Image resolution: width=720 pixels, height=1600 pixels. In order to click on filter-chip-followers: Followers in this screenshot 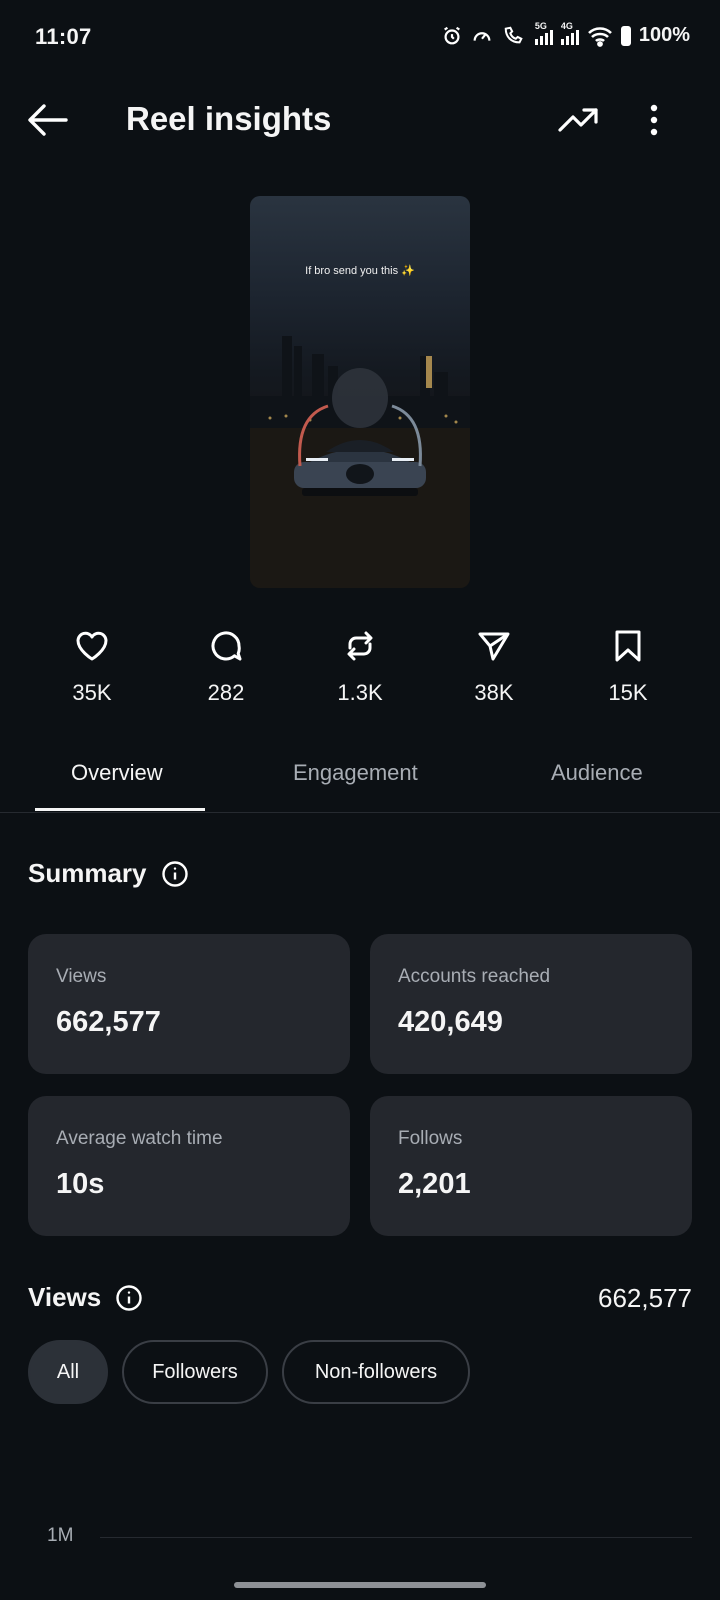, I will do `click(195, 1372)`.